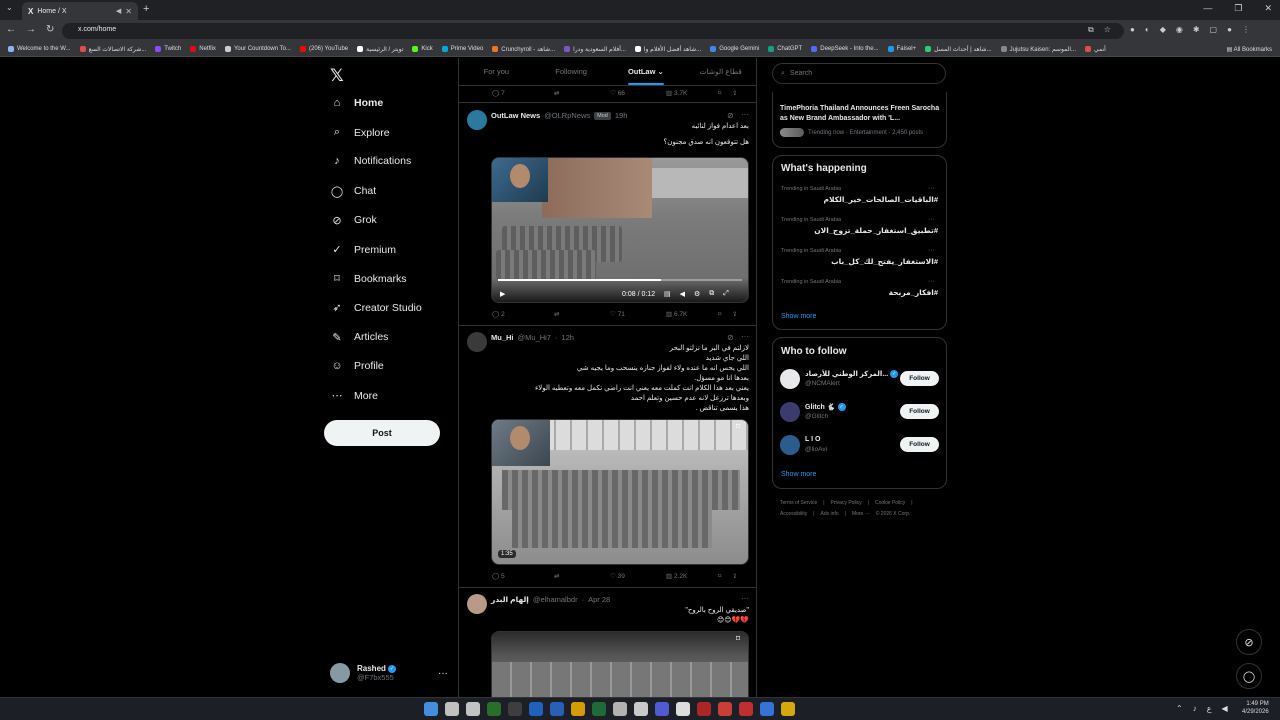  I want to click on nav-item-profile: ☺ Profile, so click(356, 366).